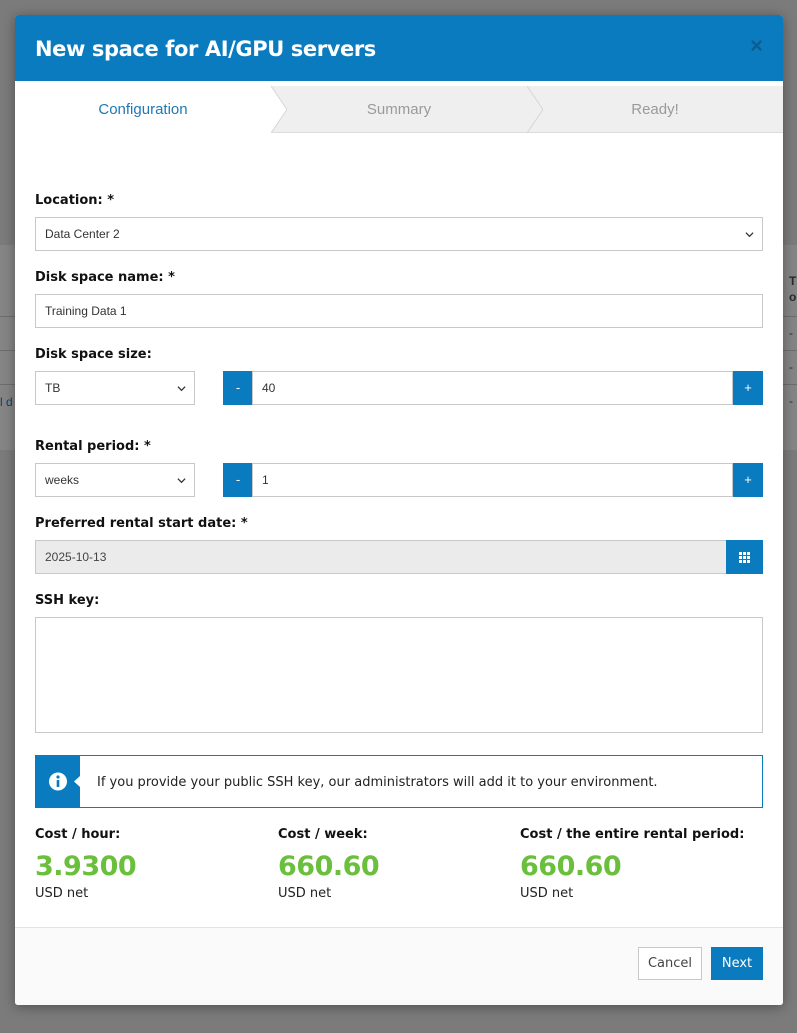 This screenshot has width=797, height=1033. I want to click on location-label: Location: *, so click(75, 200).